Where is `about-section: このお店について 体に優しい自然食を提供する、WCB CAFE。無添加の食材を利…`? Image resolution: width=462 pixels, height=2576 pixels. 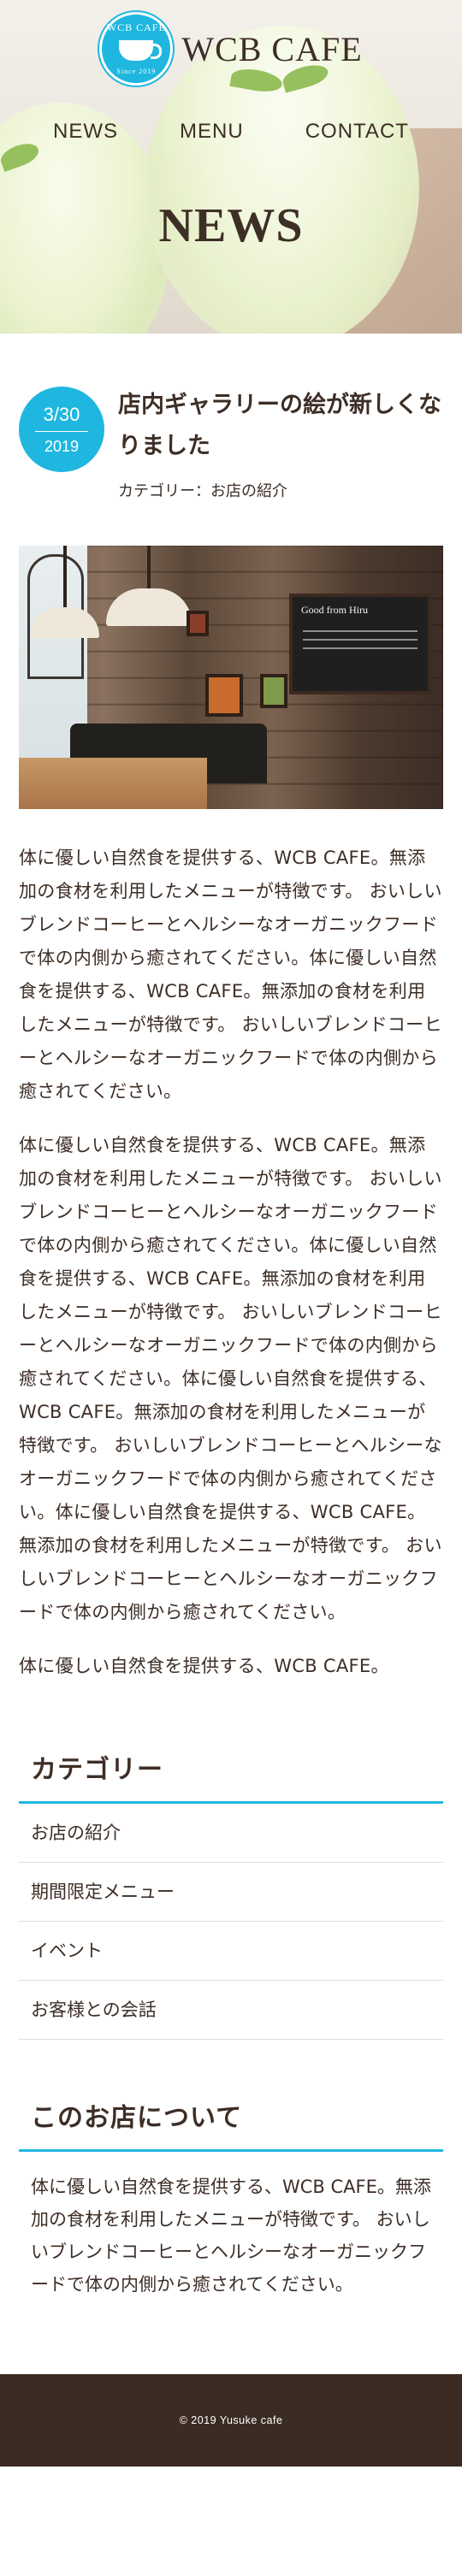
about-section: このお店について 体に優しい自然食を提供する、WCB CAFE。無添加の食材を利… is located at coordinates (231, 2170).